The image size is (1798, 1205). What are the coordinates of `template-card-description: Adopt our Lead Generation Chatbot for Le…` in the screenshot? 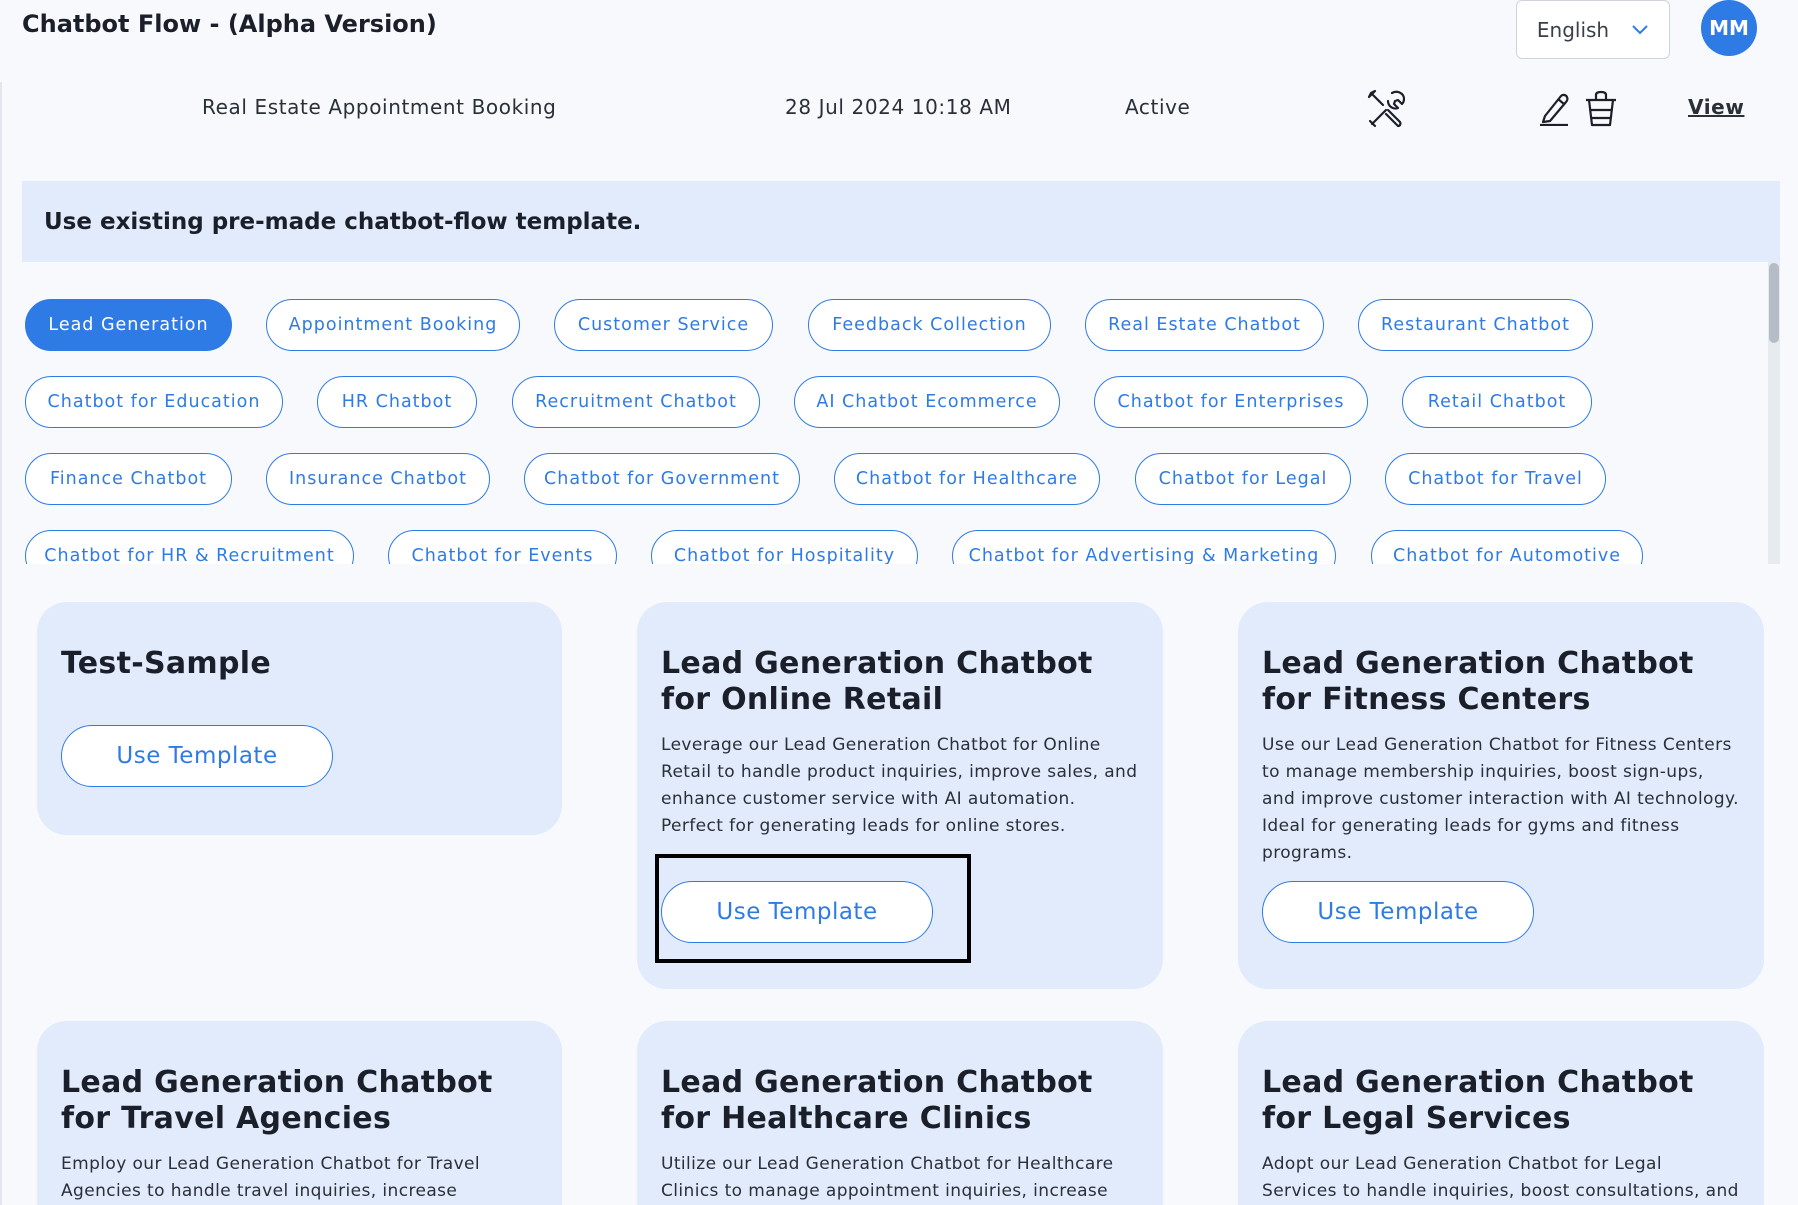 It's located at (1500, 1177).